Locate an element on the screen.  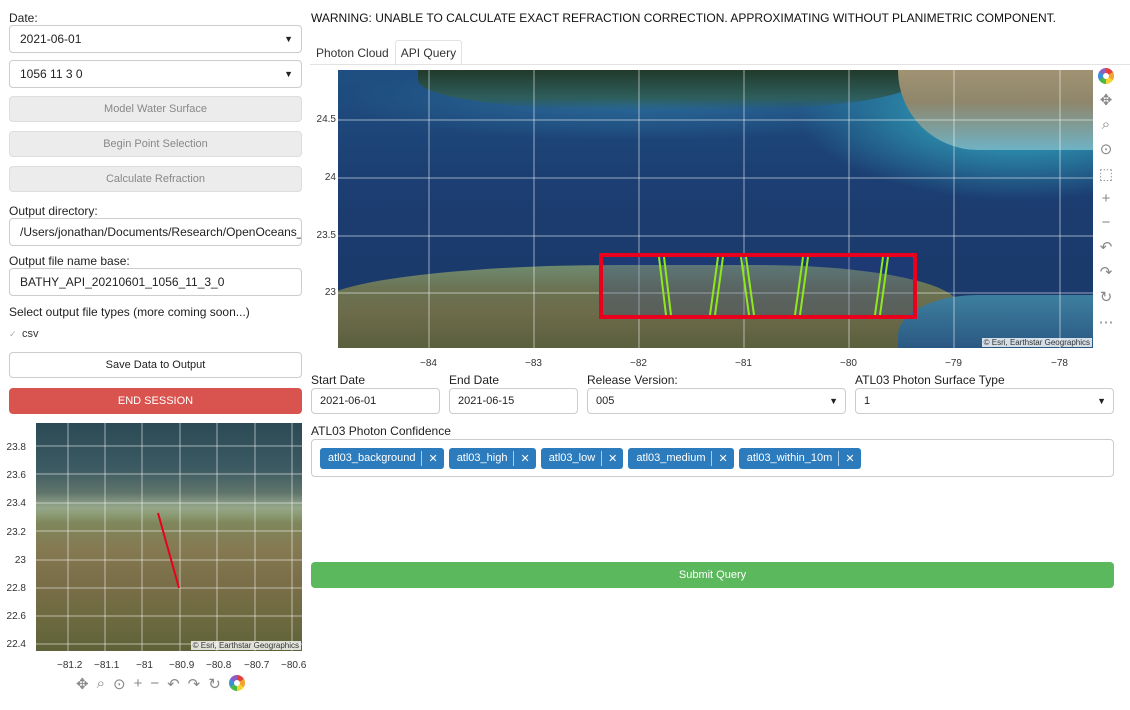
surface-type-value: 1 is located at coordinates (867, 401).